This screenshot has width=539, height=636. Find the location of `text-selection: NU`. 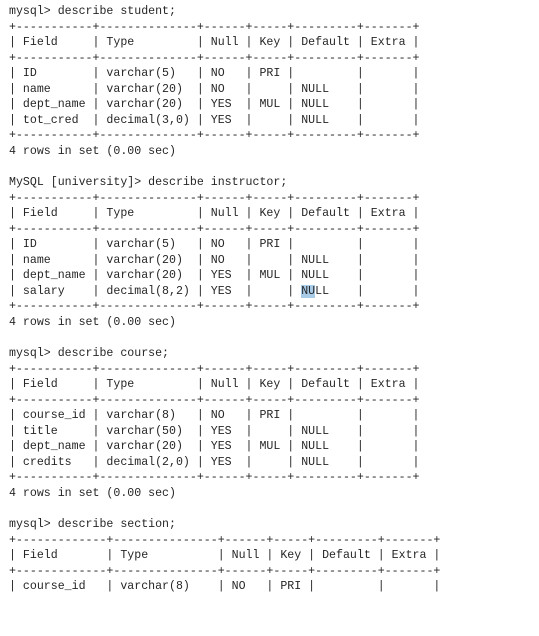

text-selection: NU is located at coordinates (308, 291).